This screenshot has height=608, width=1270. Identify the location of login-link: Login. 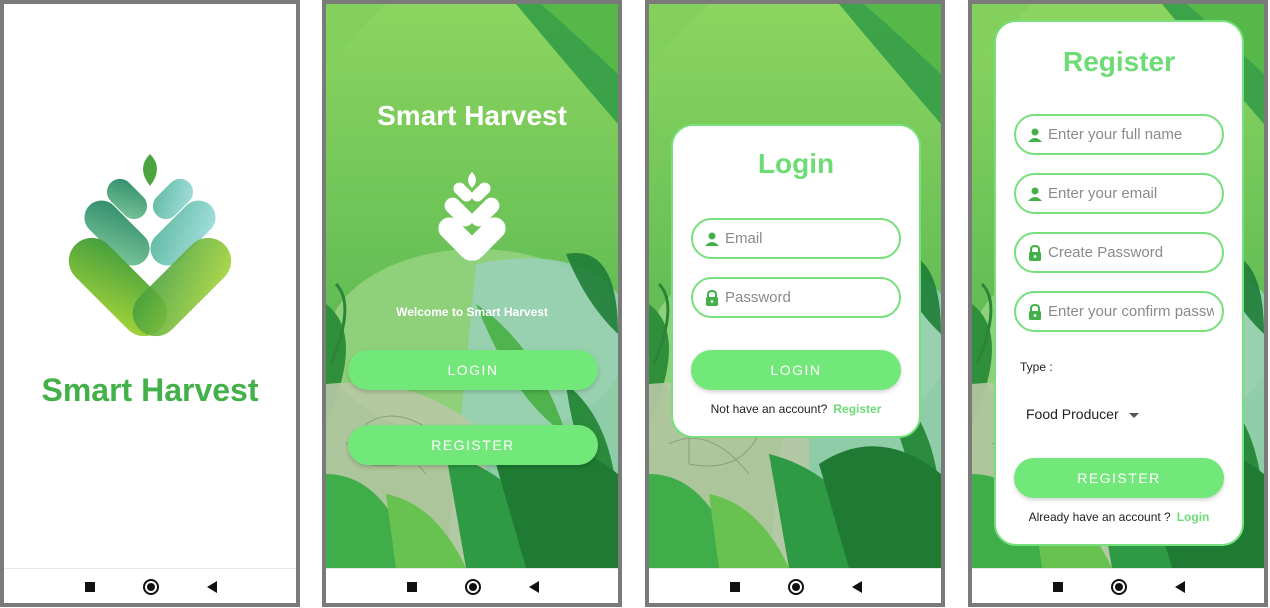
(1193, 517).